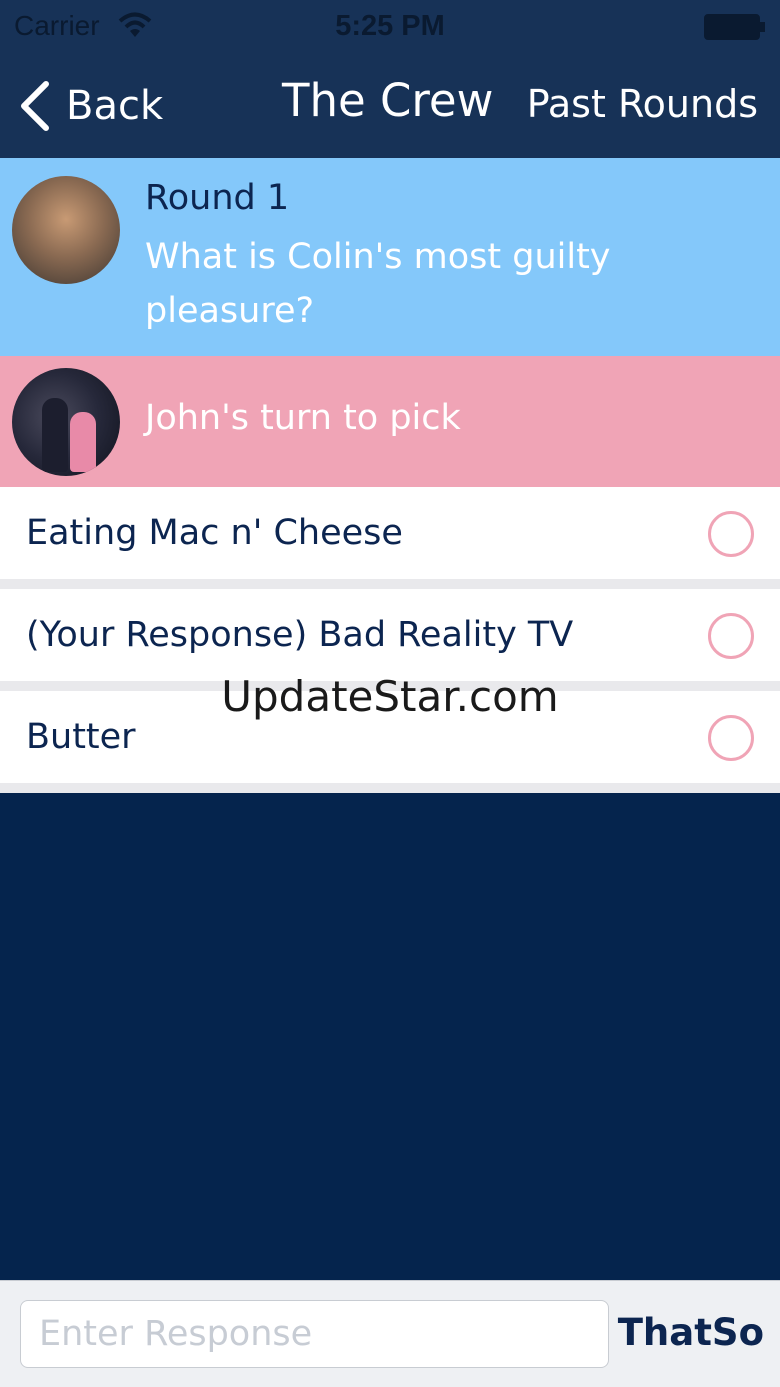  What do you see at coordinates (314, 1334) in the screenshot?
I see `response-input` at bounding box center [314, 1334].